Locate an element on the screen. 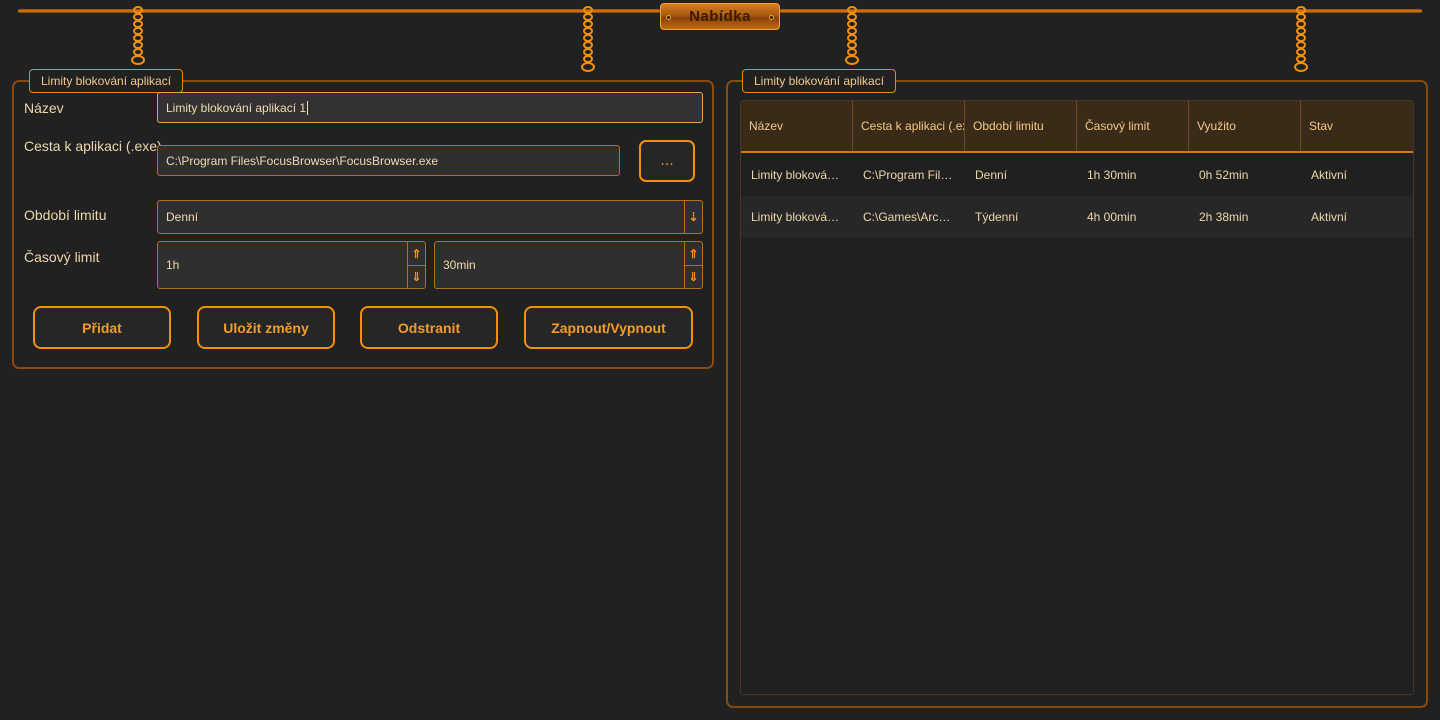 The width and height of the screenshot is (1440, 720). hours-spinner: 1h ⇑ ⇓ is located at coordinates (291, 265).